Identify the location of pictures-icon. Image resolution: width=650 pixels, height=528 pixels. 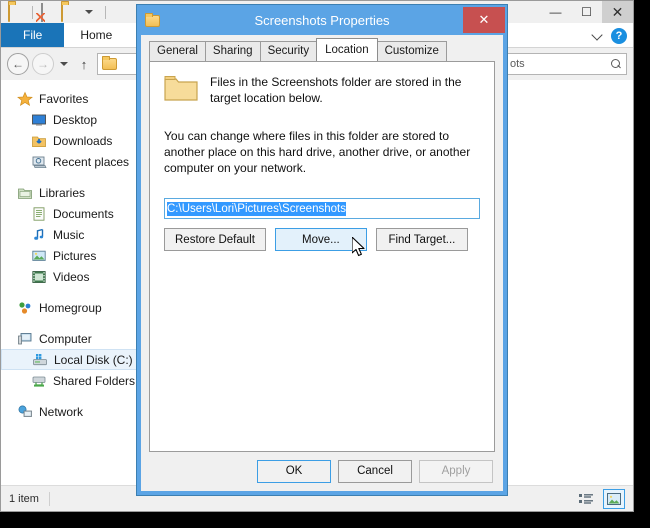
(39, 256).